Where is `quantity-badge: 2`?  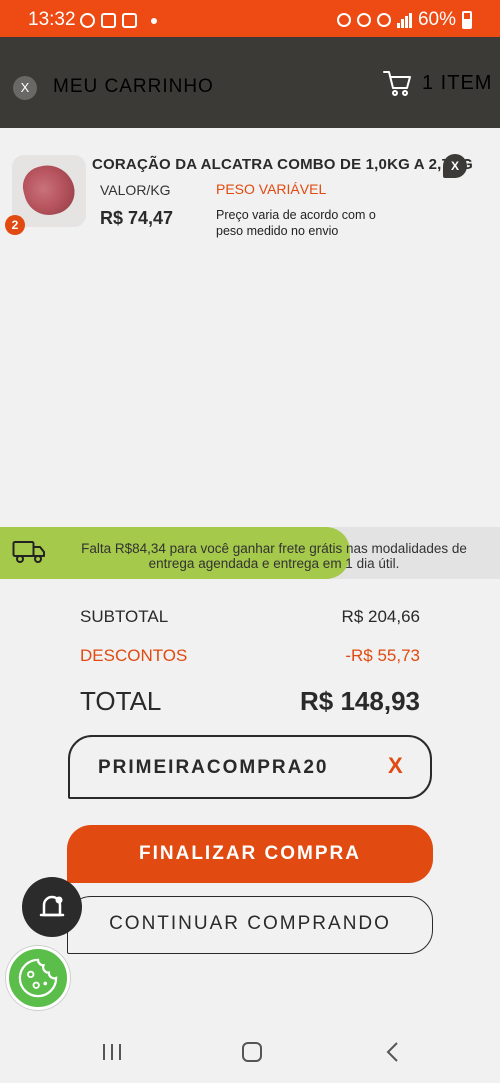 quantity-badge: 2 is located at coordinates (15, 225).